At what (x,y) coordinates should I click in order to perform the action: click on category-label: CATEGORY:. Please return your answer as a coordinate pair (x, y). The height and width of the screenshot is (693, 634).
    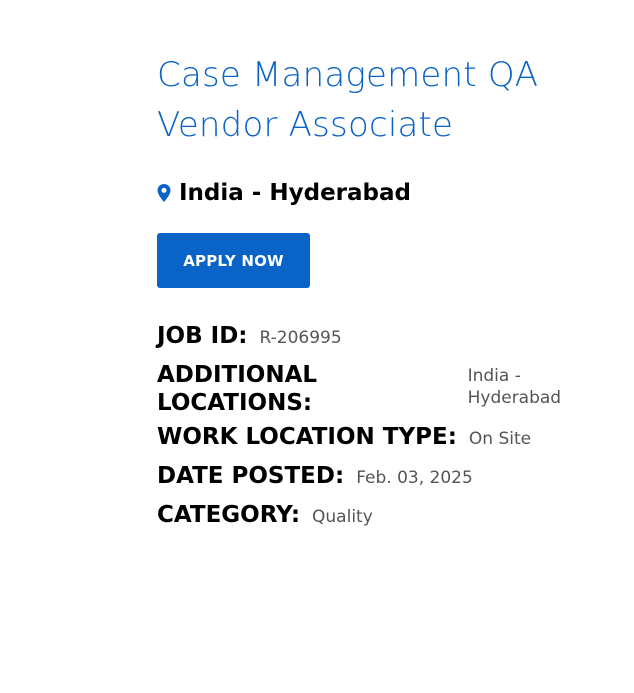
    Looking at the image, I should click on (229, 515).